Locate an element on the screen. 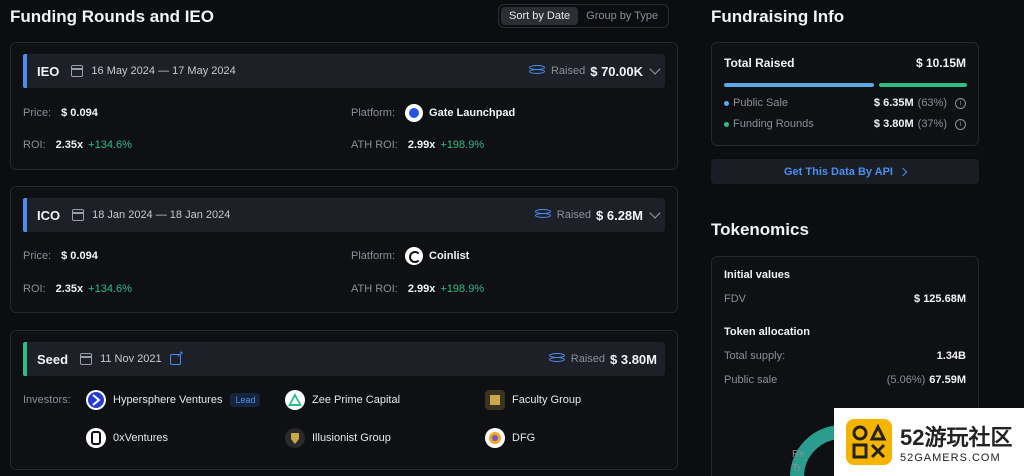 The width and height of the screenshot is (1024, 476). 0xventures-logo-icon is located at coordinates (96, 438).